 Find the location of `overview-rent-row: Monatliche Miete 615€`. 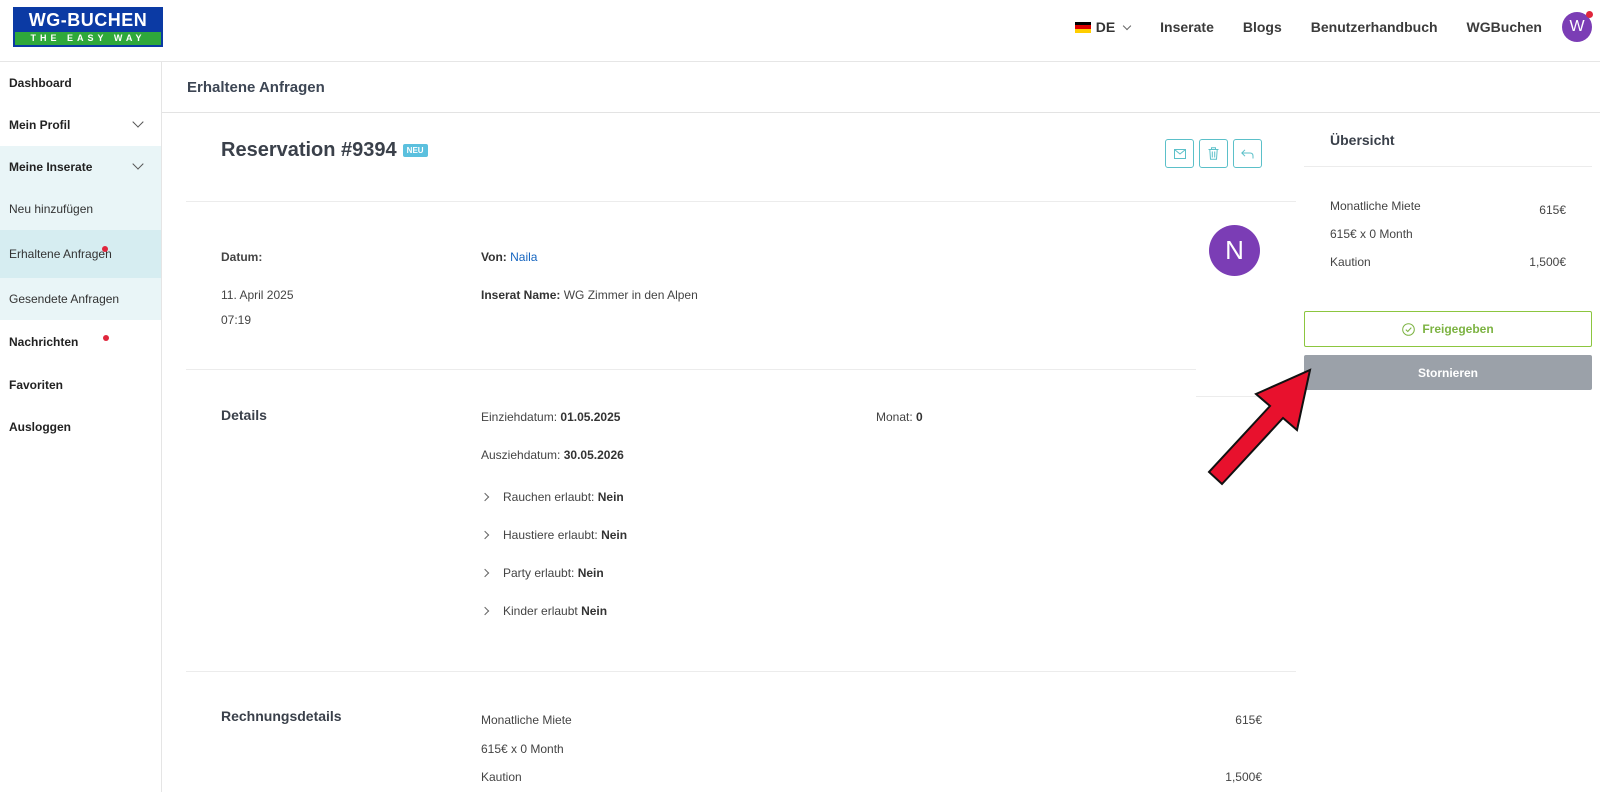

overview-rent-row: Monatliche Miete 615€ is located at coordinates (1448, 208).